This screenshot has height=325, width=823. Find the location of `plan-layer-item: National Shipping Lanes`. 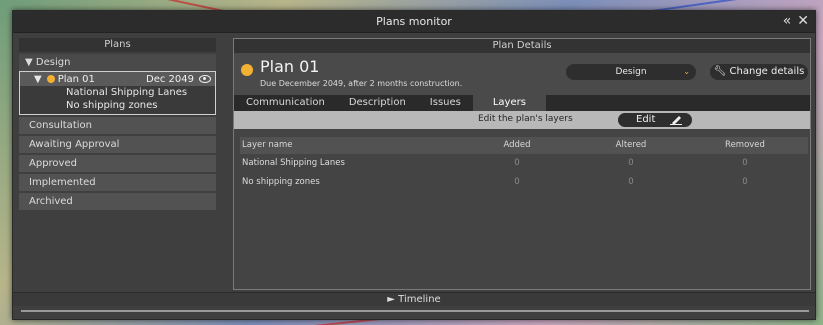

plan-layer-item: National Shipping Lanes is located at coordinates (117, 92).